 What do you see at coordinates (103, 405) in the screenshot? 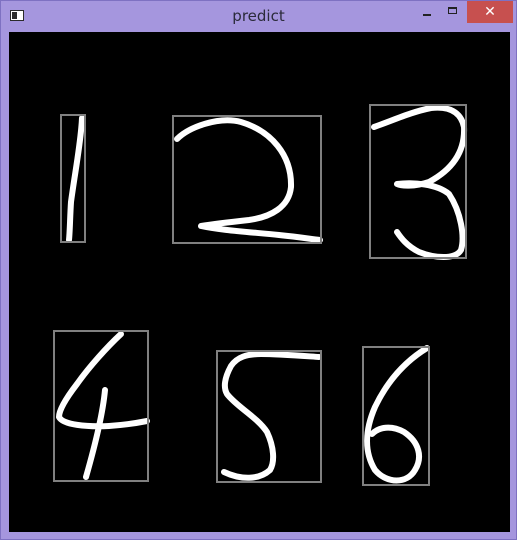
I see `digit-4-stroke` at bounding box center [103, 405].